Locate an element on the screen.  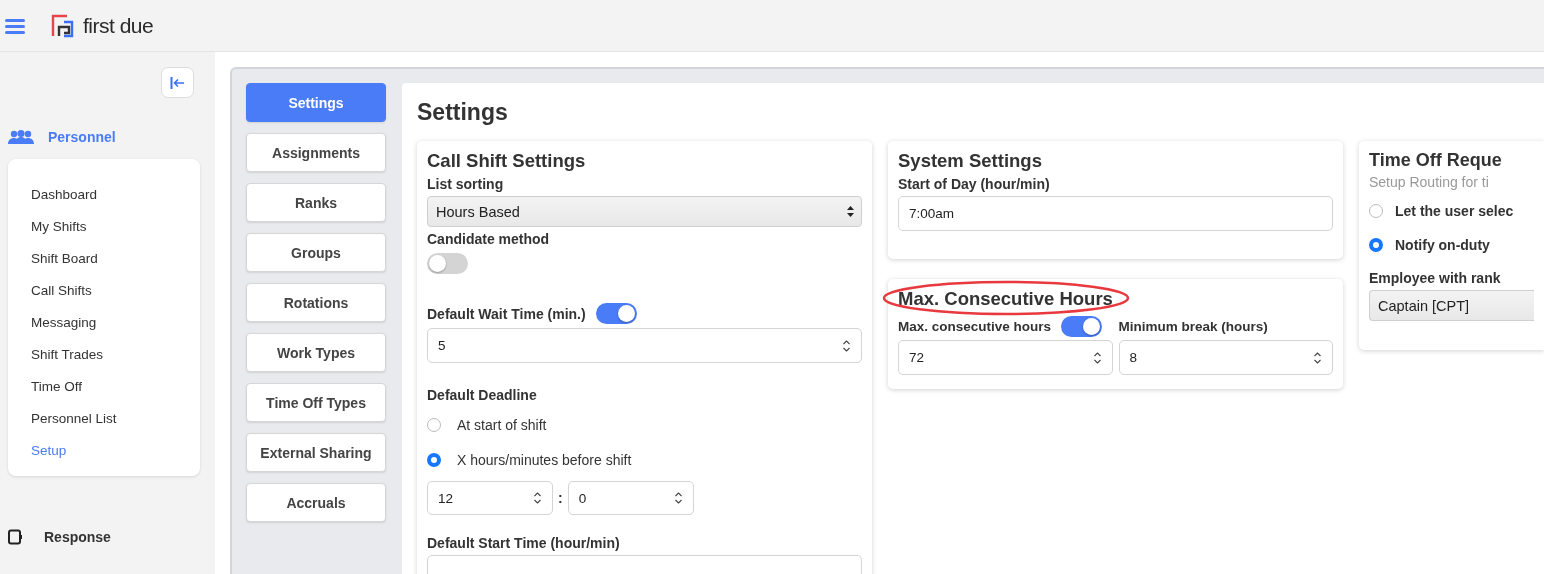
device-icon is located at coordinates (16, 537).